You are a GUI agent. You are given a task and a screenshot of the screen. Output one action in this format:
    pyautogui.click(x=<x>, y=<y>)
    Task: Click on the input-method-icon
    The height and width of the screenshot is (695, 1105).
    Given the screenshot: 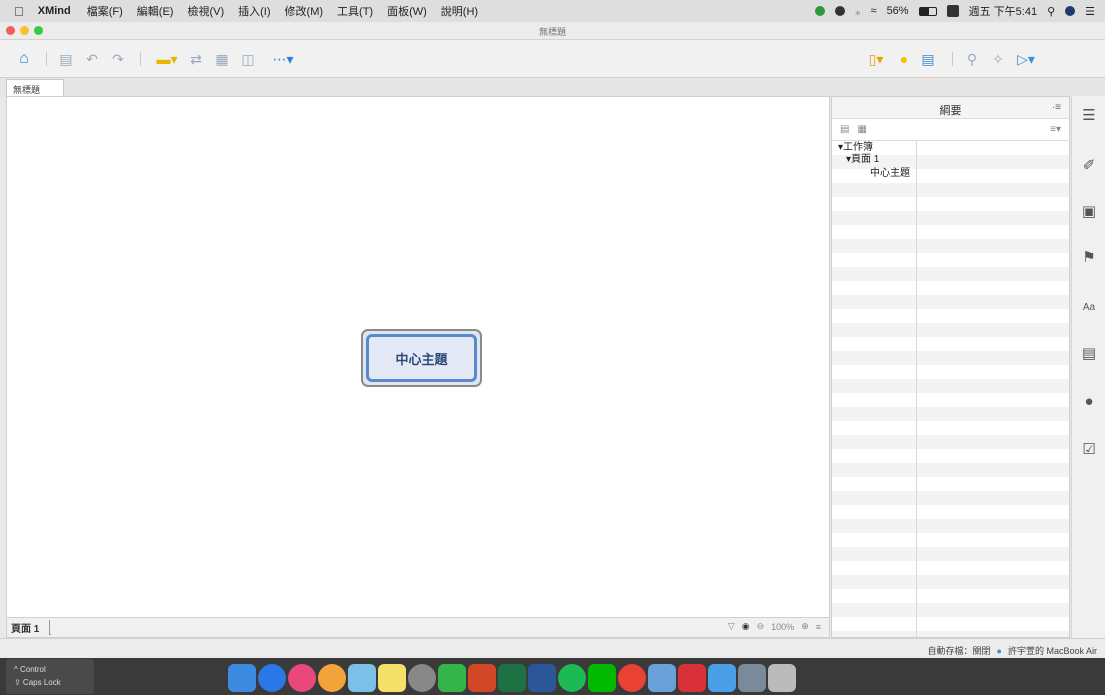 What is the action you would take?
    pyautogui.click(x=952, y=11)
    